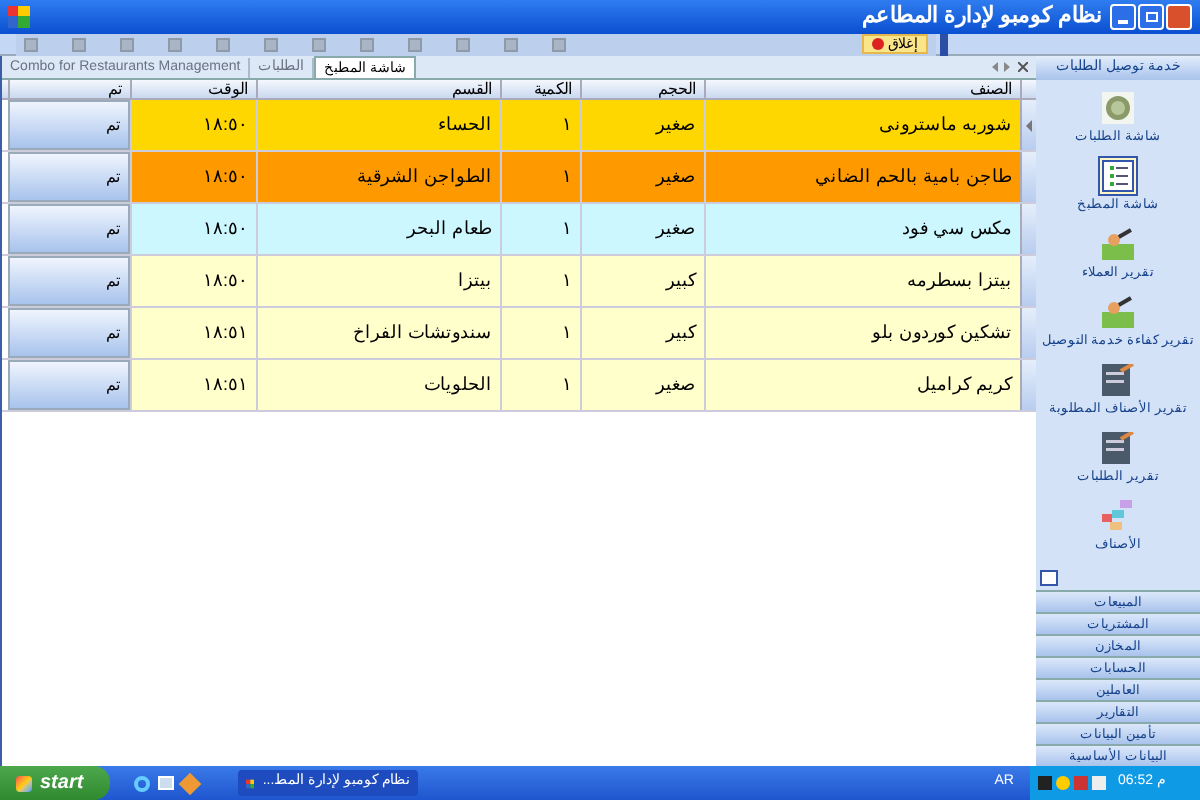  What do you see at coordinates (1001, 67) in the screenshot?
I see `scroll-arrows-icon` at bounding box center [1001, 67].